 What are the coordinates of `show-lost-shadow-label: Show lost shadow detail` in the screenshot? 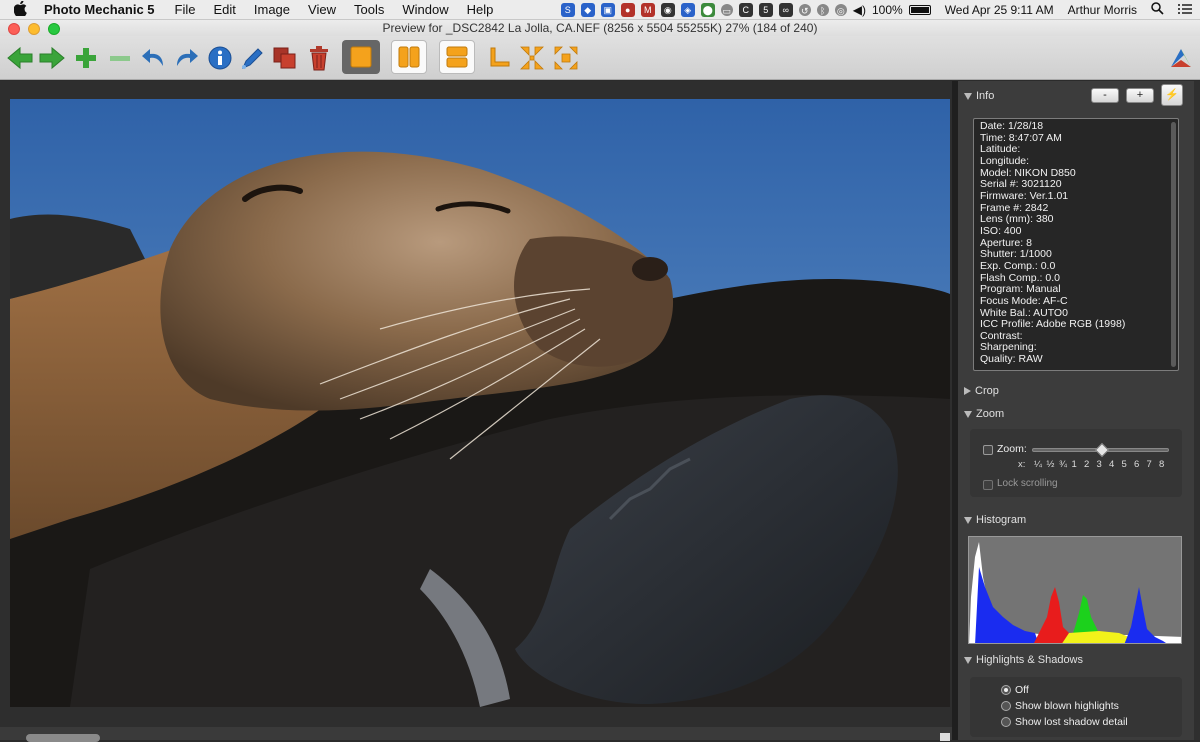 It's located at (1071, 722).